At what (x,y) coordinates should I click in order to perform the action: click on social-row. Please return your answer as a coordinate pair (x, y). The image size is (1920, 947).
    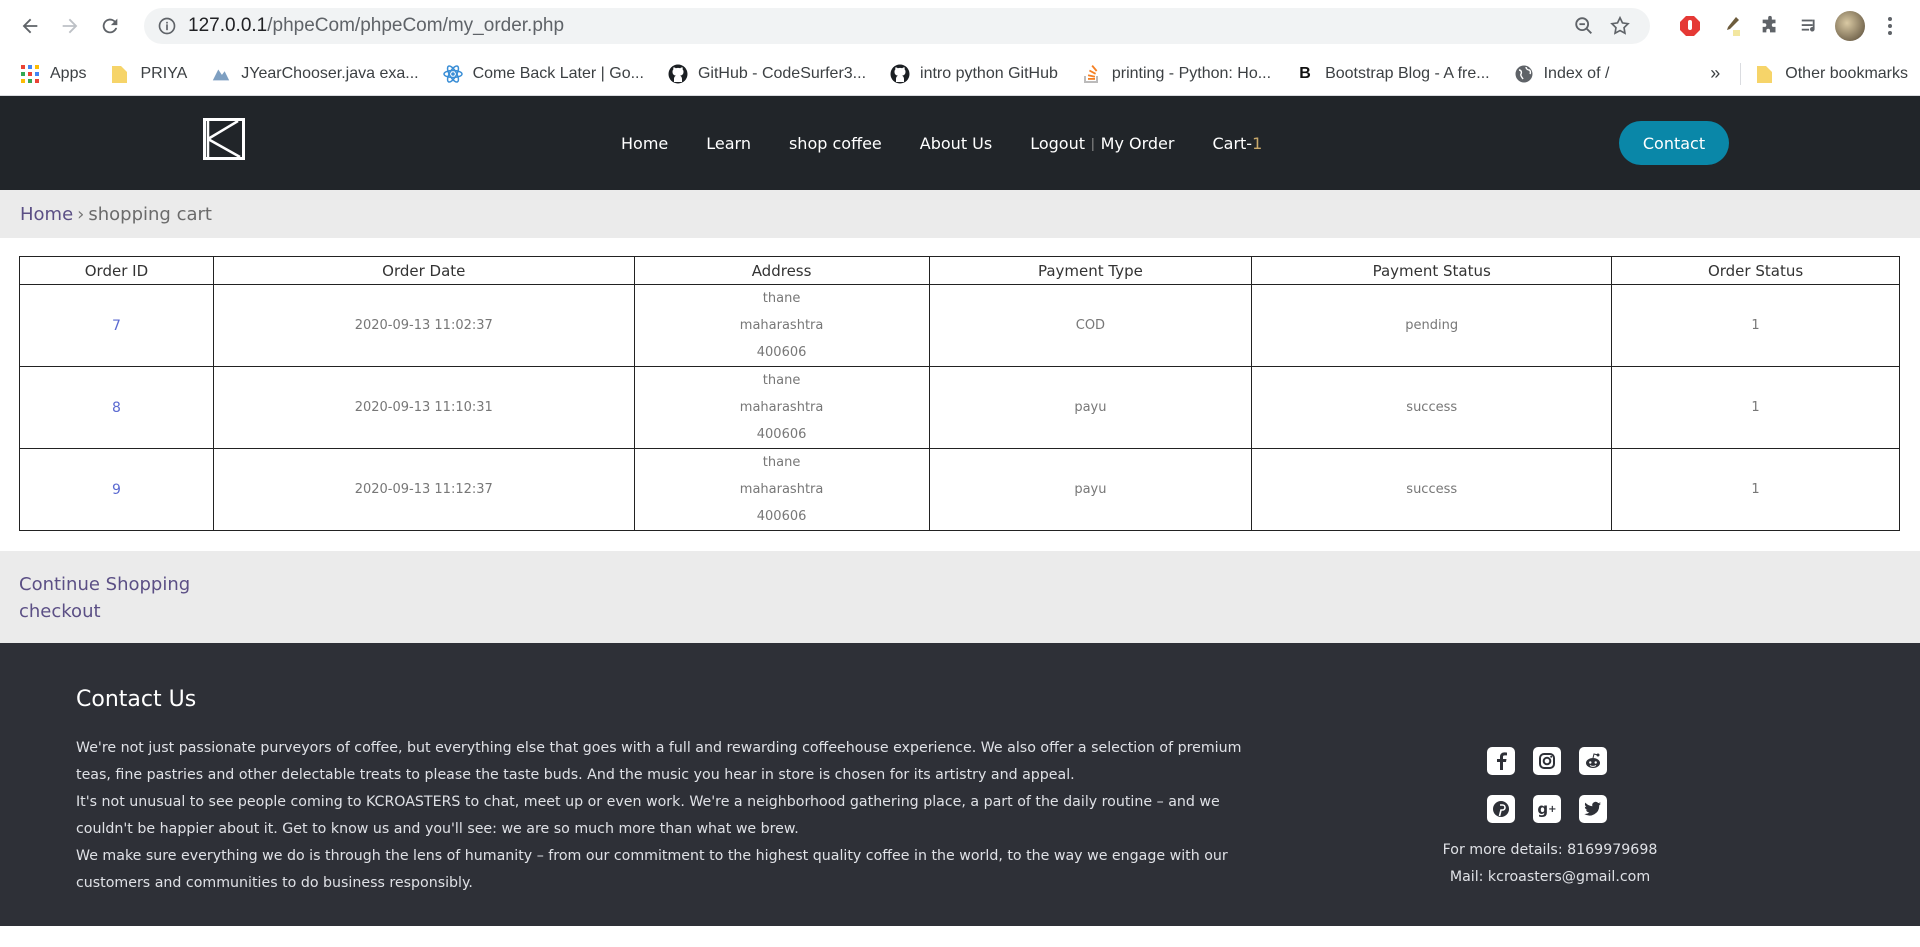
    Looking at the image, I should click on (1547, 761).